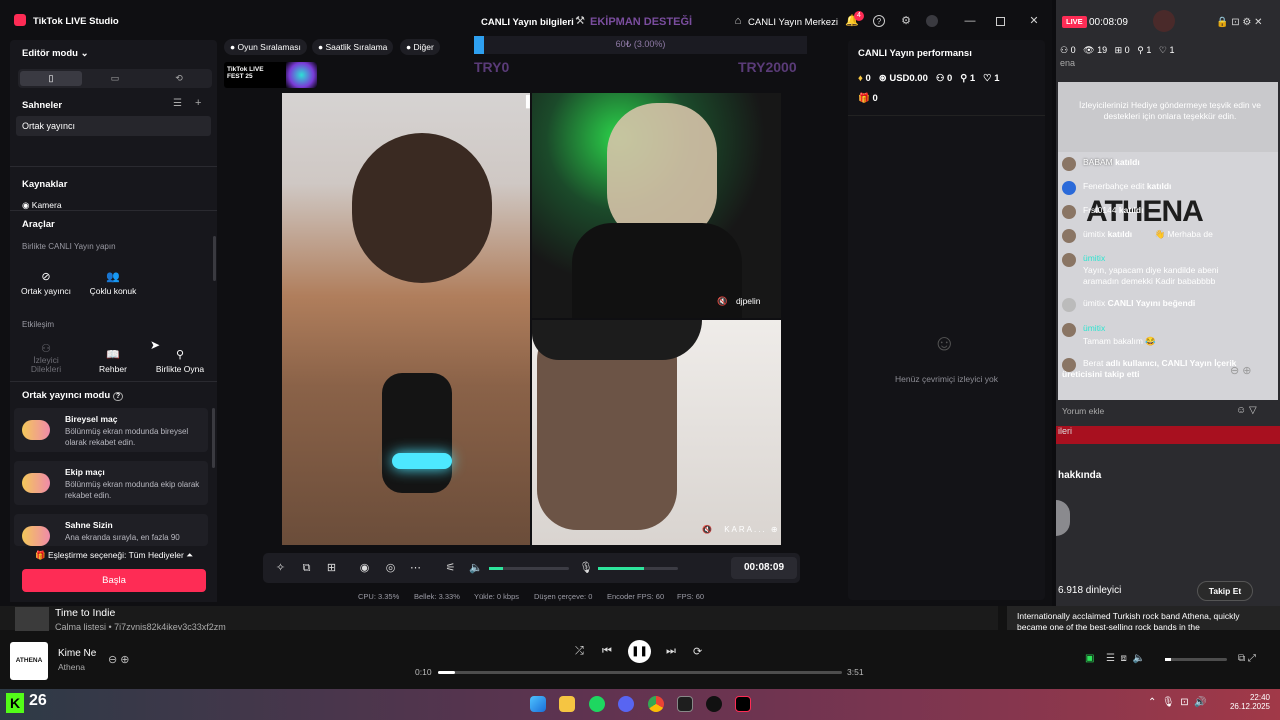 This screenshot has width=1280, height=720. What do you see at coordinates (1246, 410) in the screenshot?
I see `emoji-icon: ☺ ▽` at bounding box center [1246, 410].